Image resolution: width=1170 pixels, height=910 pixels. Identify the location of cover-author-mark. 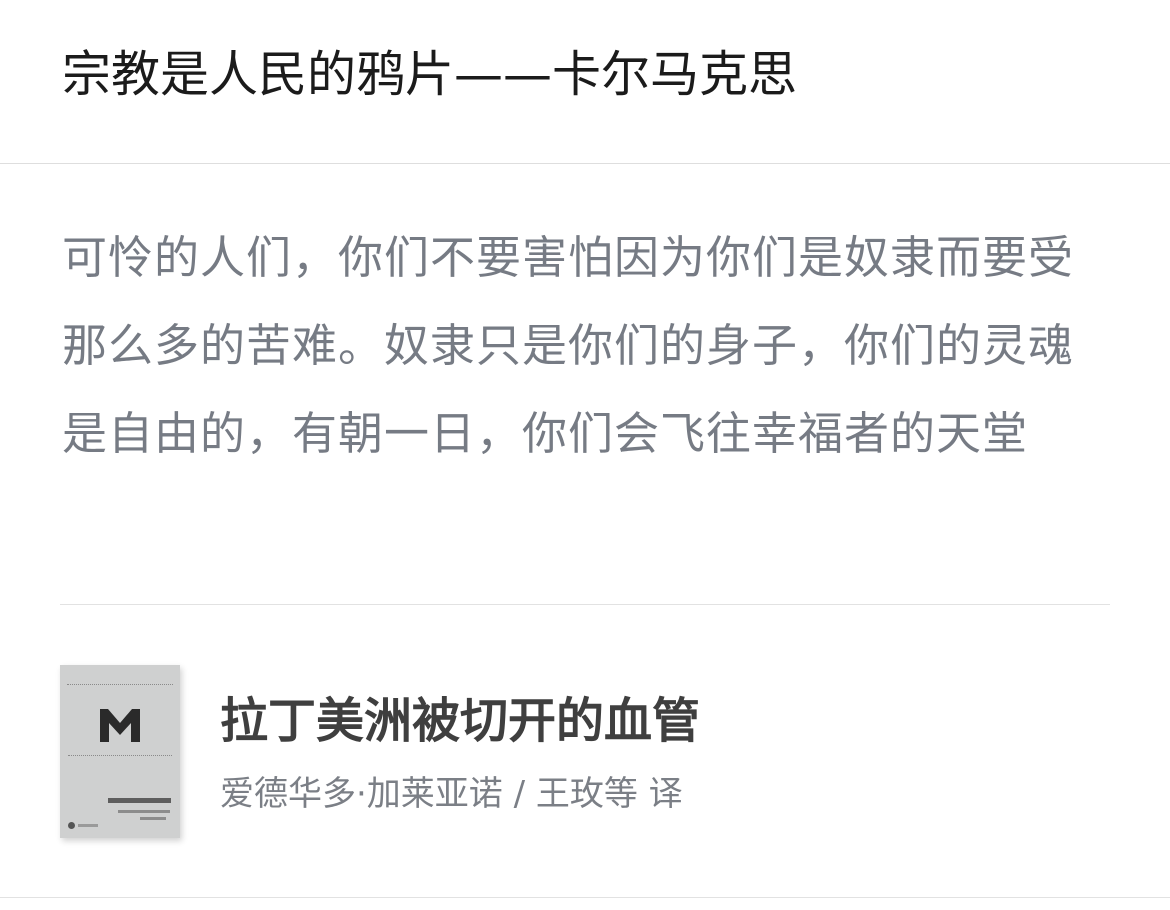
(144, 811).